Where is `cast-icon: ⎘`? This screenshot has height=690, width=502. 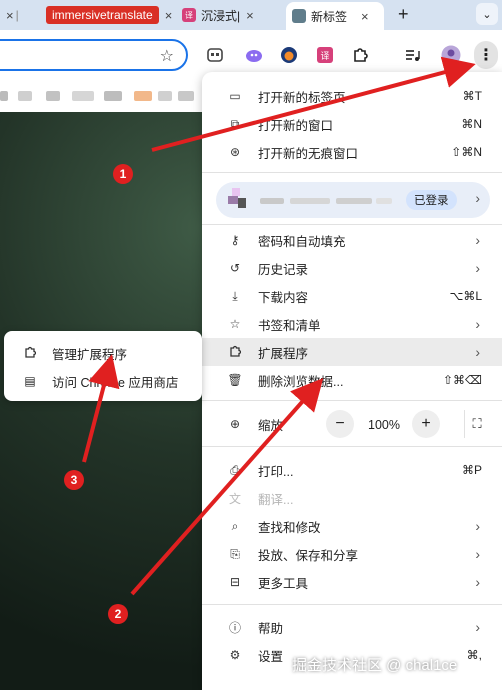
cast-icon: ⎘ is located at coordinates (235, 553).